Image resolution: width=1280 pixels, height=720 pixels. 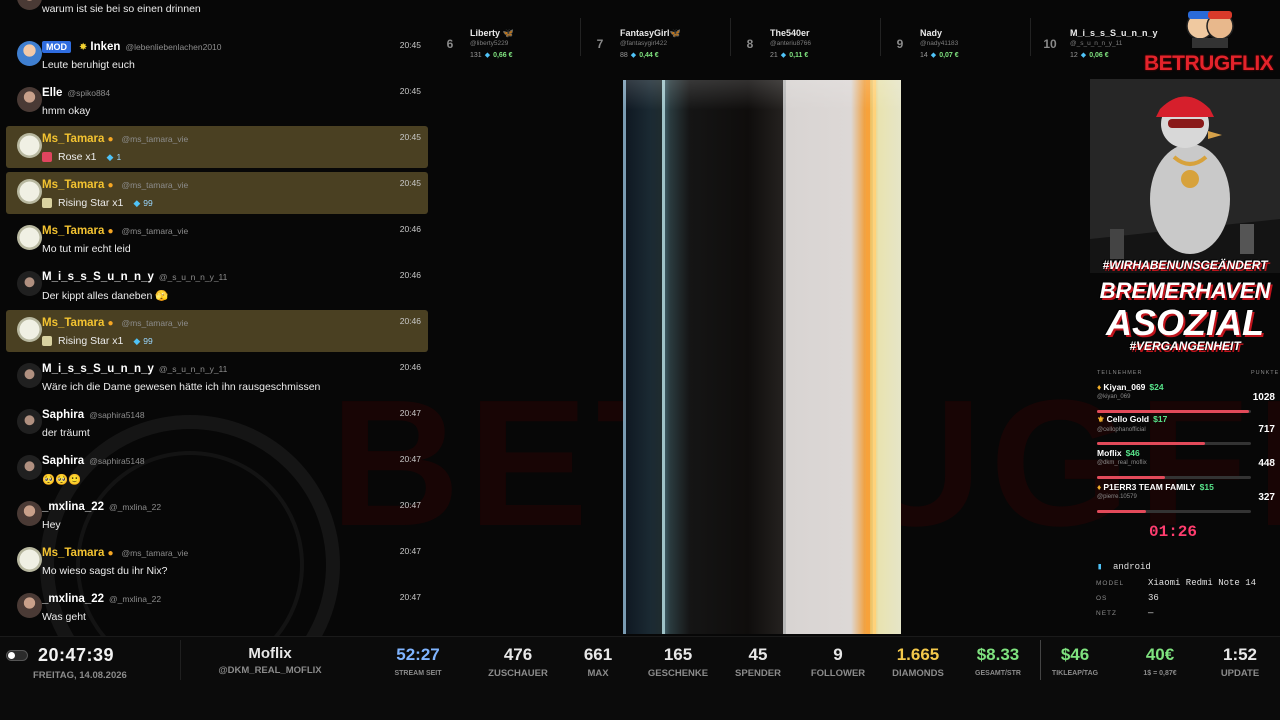 I want to click on platform-value: android, so click(x=1132, y=567).